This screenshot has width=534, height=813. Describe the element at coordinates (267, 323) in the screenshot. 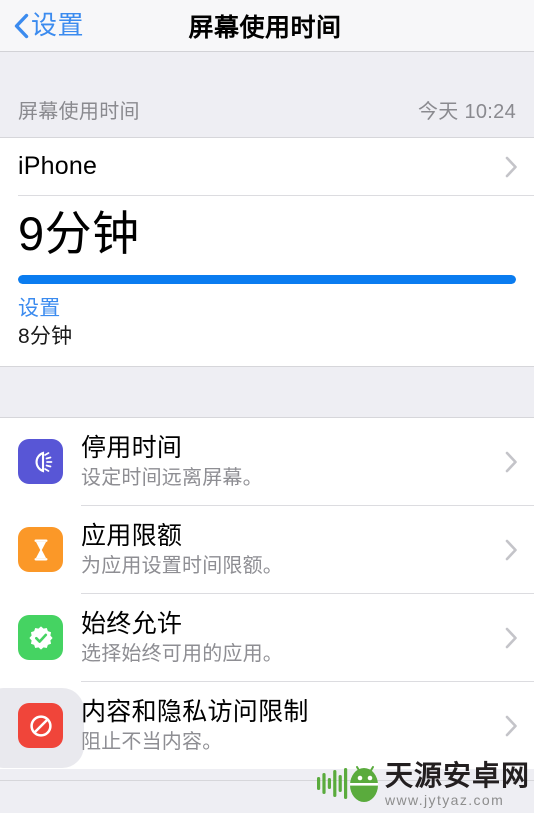

I see `usage-legend: 设置 8分钟` at that location.